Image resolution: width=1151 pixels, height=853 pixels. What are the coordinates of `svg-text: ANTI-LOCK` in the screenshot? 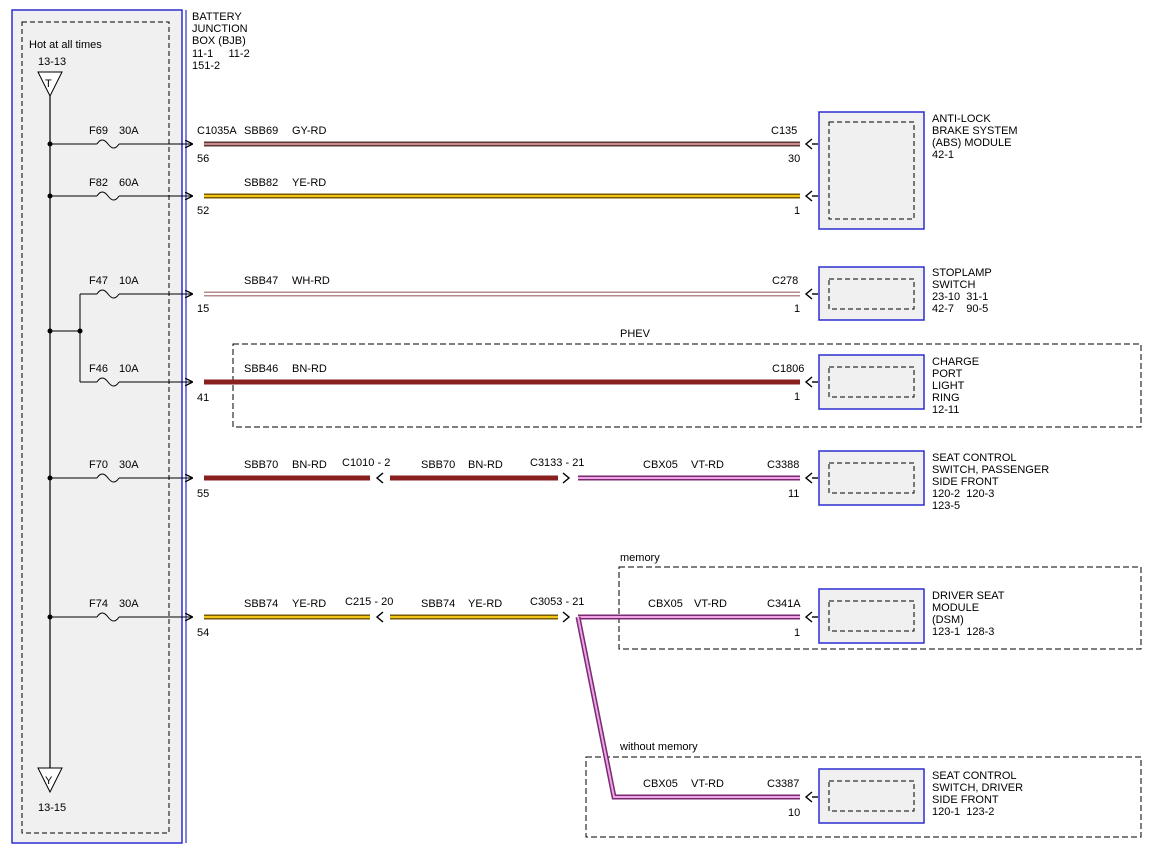 It's located at (961, 119).